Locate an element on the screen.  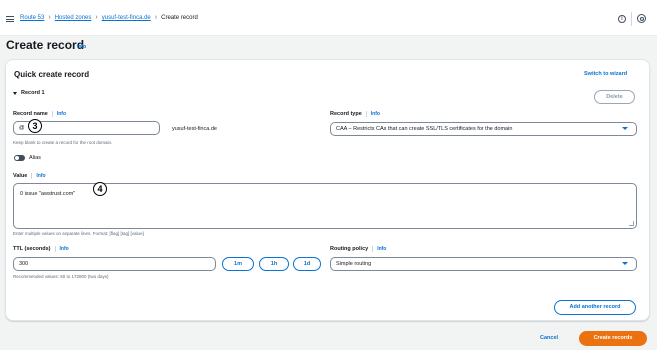
record-type-info-link: Info is located at coordinates (375, 114).